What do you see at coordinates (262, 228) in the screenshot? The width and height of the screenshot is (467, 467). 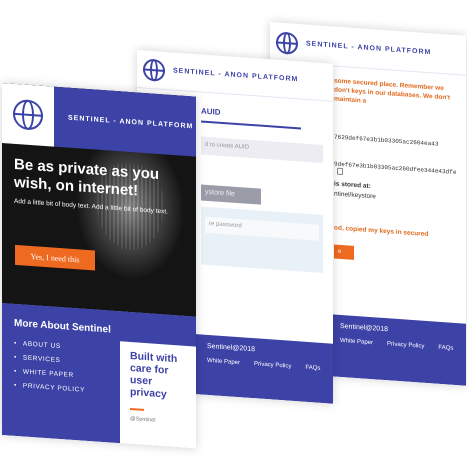 I see `password-field: re password` at bounding box center [262, 228].